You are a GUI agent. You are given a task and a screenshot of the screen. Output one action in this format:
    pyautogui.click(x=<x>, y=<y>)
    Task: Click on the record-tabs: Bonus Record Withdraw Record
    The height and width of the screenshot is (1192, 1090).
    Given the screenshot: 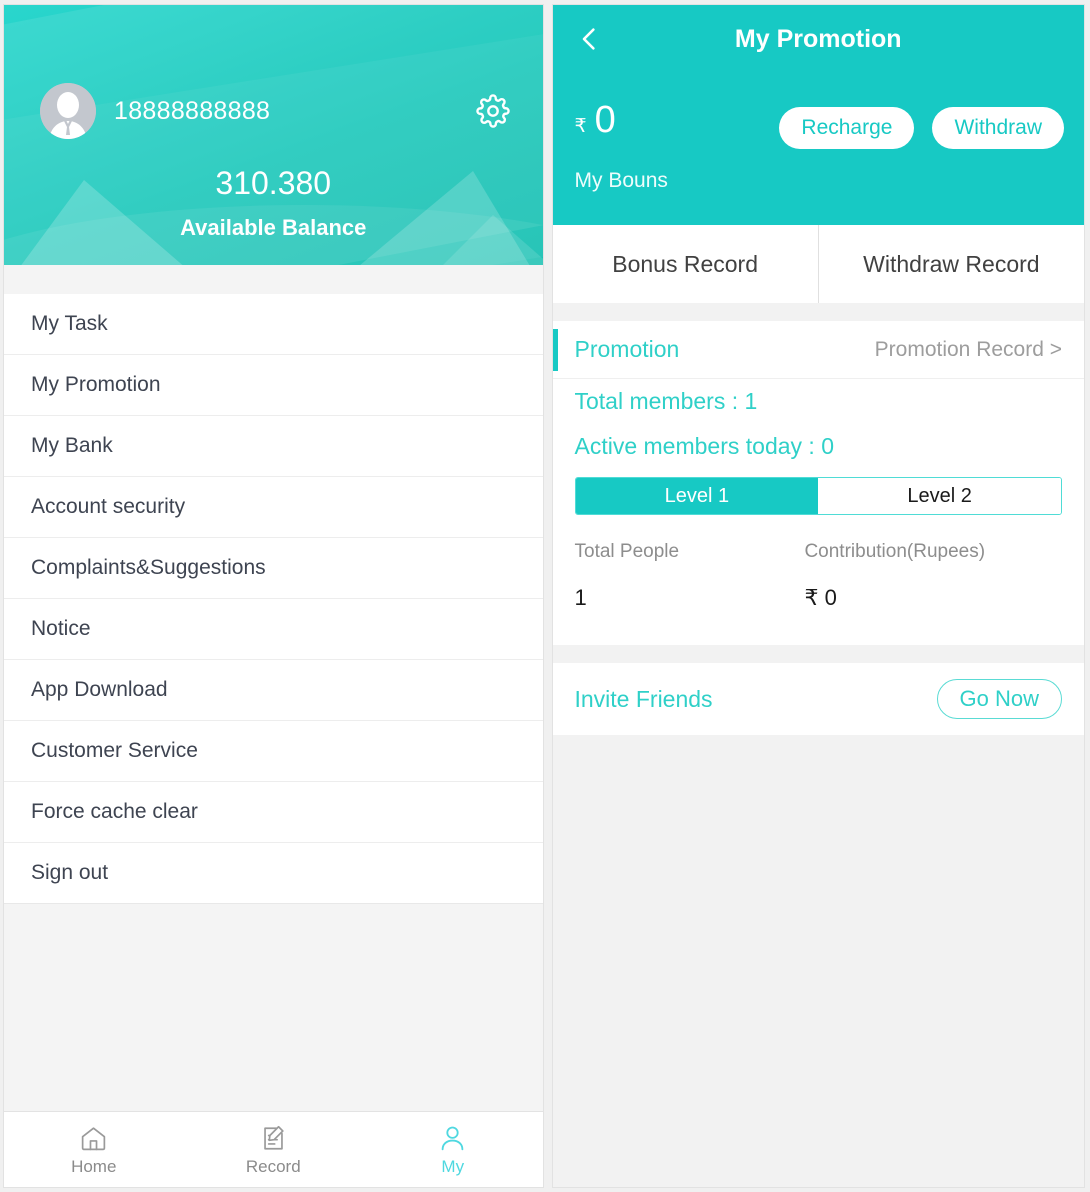 What is the action you would take?
    pyautogui.click(x=818, y=264)
    